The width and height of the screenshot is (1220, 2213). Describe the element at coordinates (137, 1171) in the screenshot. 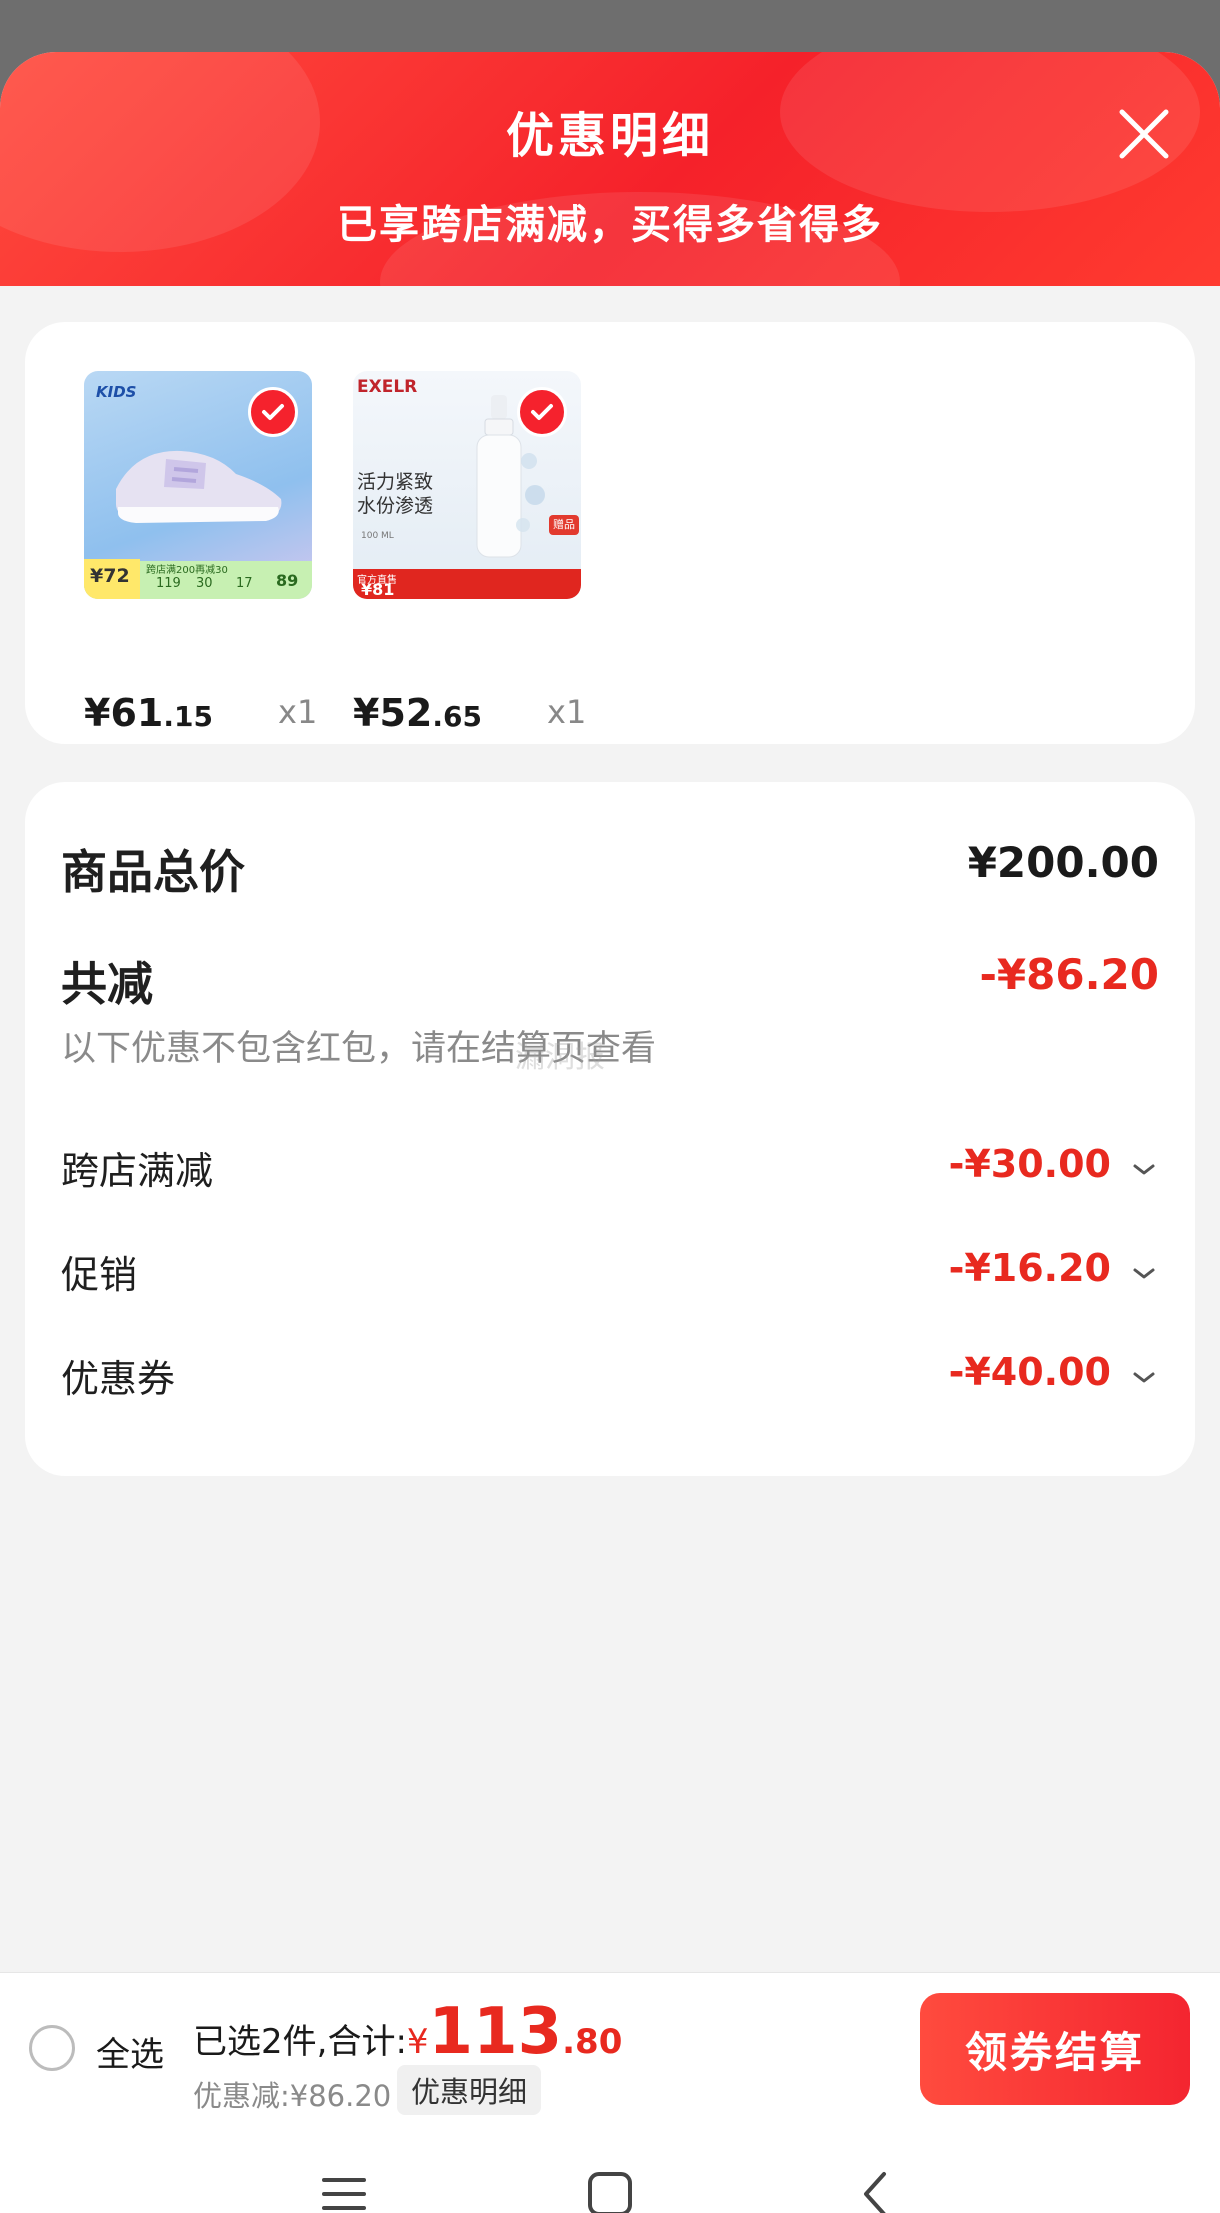

I see `discount-item-label: 跨店满减` at that location.